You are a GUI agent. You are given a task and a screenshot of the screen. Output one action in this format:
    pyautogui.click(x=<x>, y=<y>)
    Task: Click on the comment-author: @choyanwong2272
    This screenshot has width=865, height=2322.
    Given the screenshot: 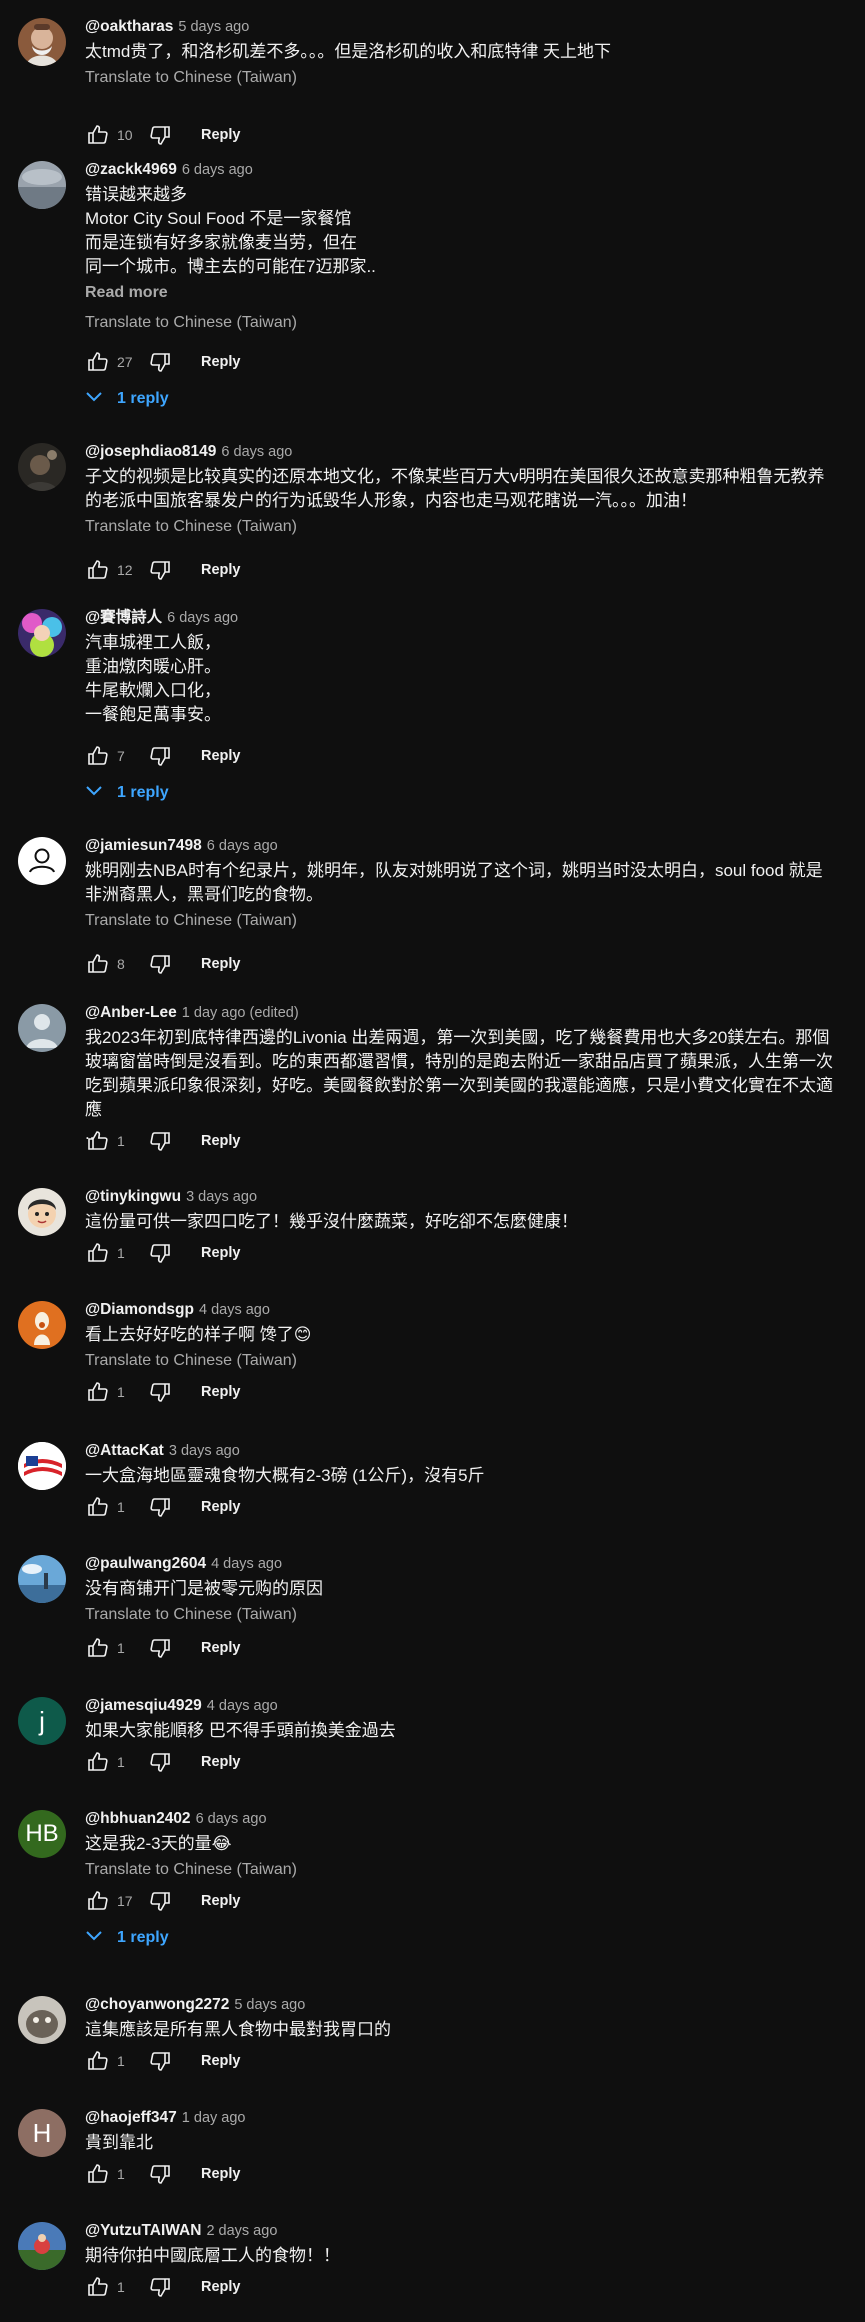 What is the action you would take?
    pyautogui.click(x=157, y=2004)
    